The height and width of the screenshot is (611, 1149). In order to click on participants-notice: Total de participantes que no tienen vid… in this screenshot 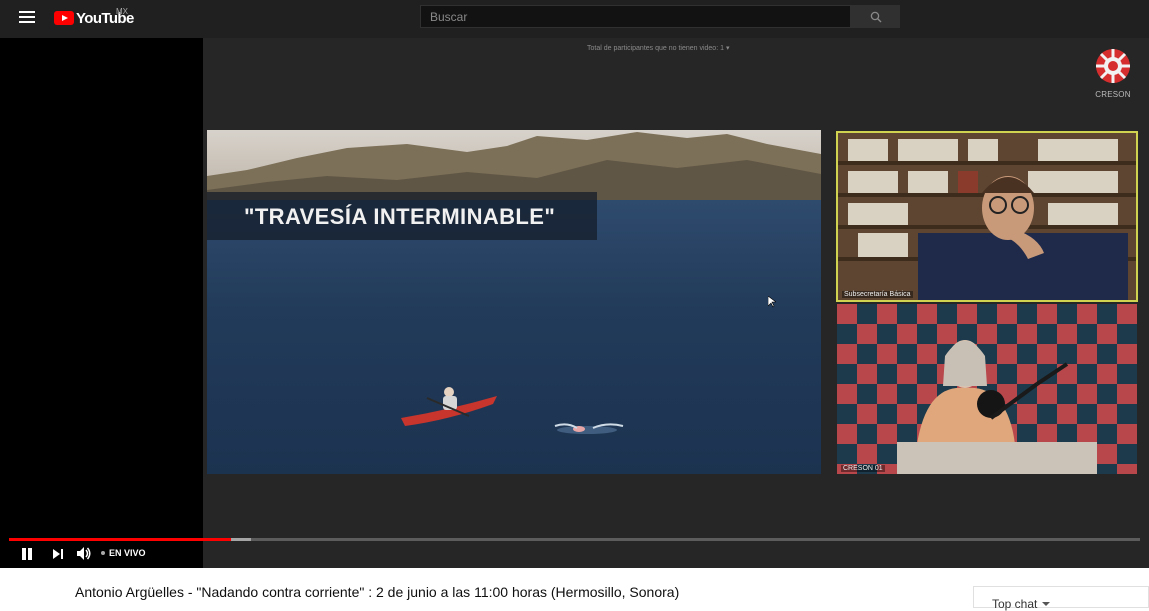, I will do `click(658, 48)`.